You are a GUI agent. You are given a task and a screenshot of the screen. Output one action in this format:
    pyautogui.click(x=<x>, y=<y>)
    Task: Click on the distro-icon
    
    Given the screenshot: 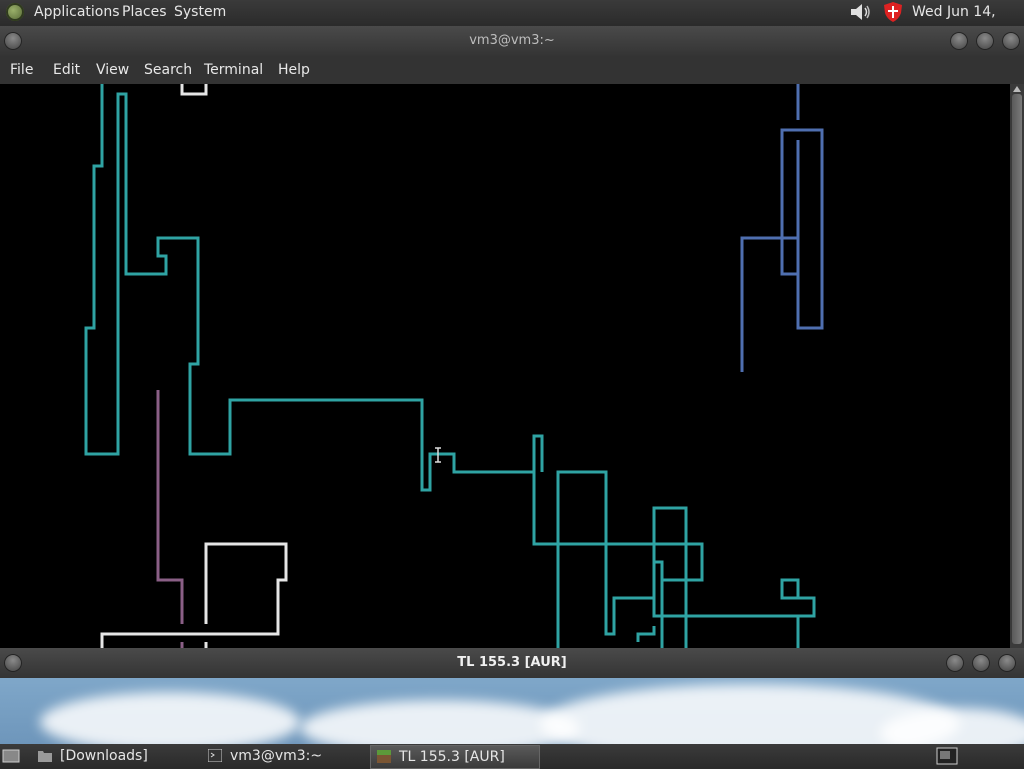 What is the action you would take?
    pyautogui.click(x=15, y=12)
    